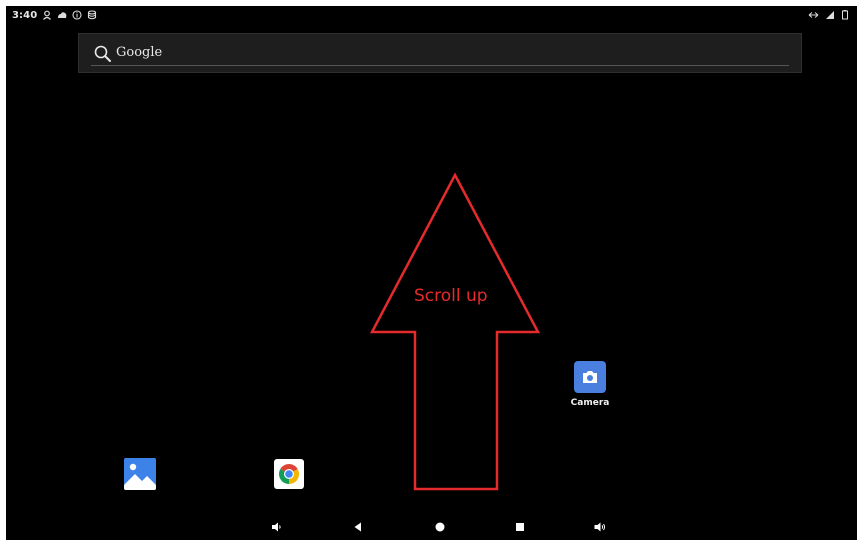 This screenshot has width=863, height=546. I want to click on google-search-bar: Google, so click(440, 53).